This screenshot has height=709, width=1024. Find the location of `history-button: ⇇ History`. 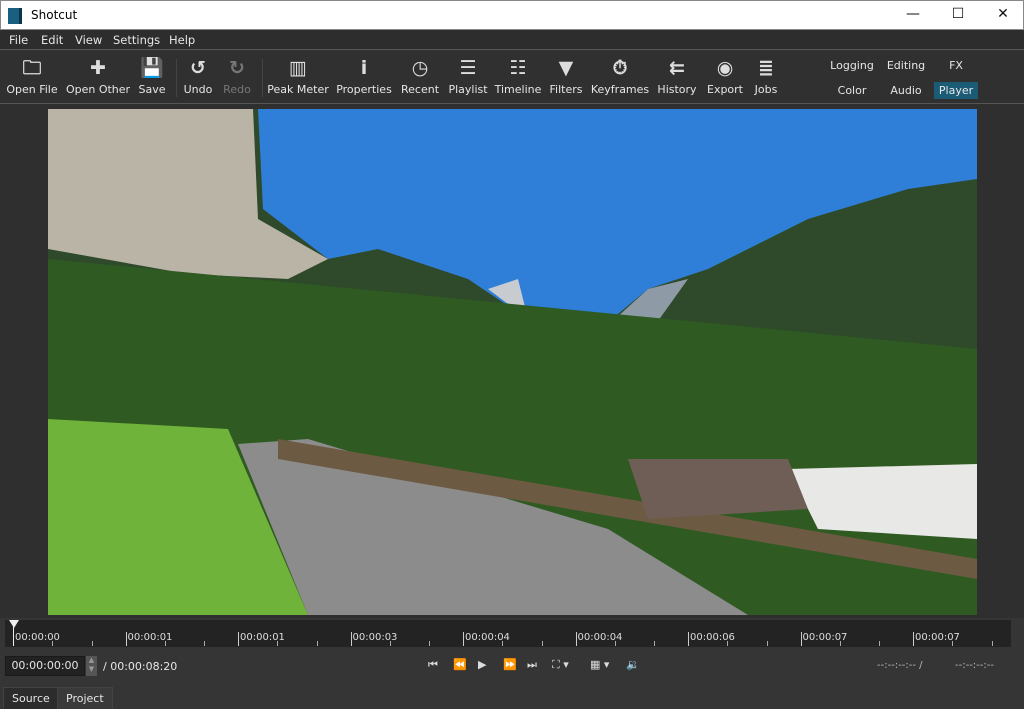

history-button: ⇇ History is located at coordinates (676, 75).